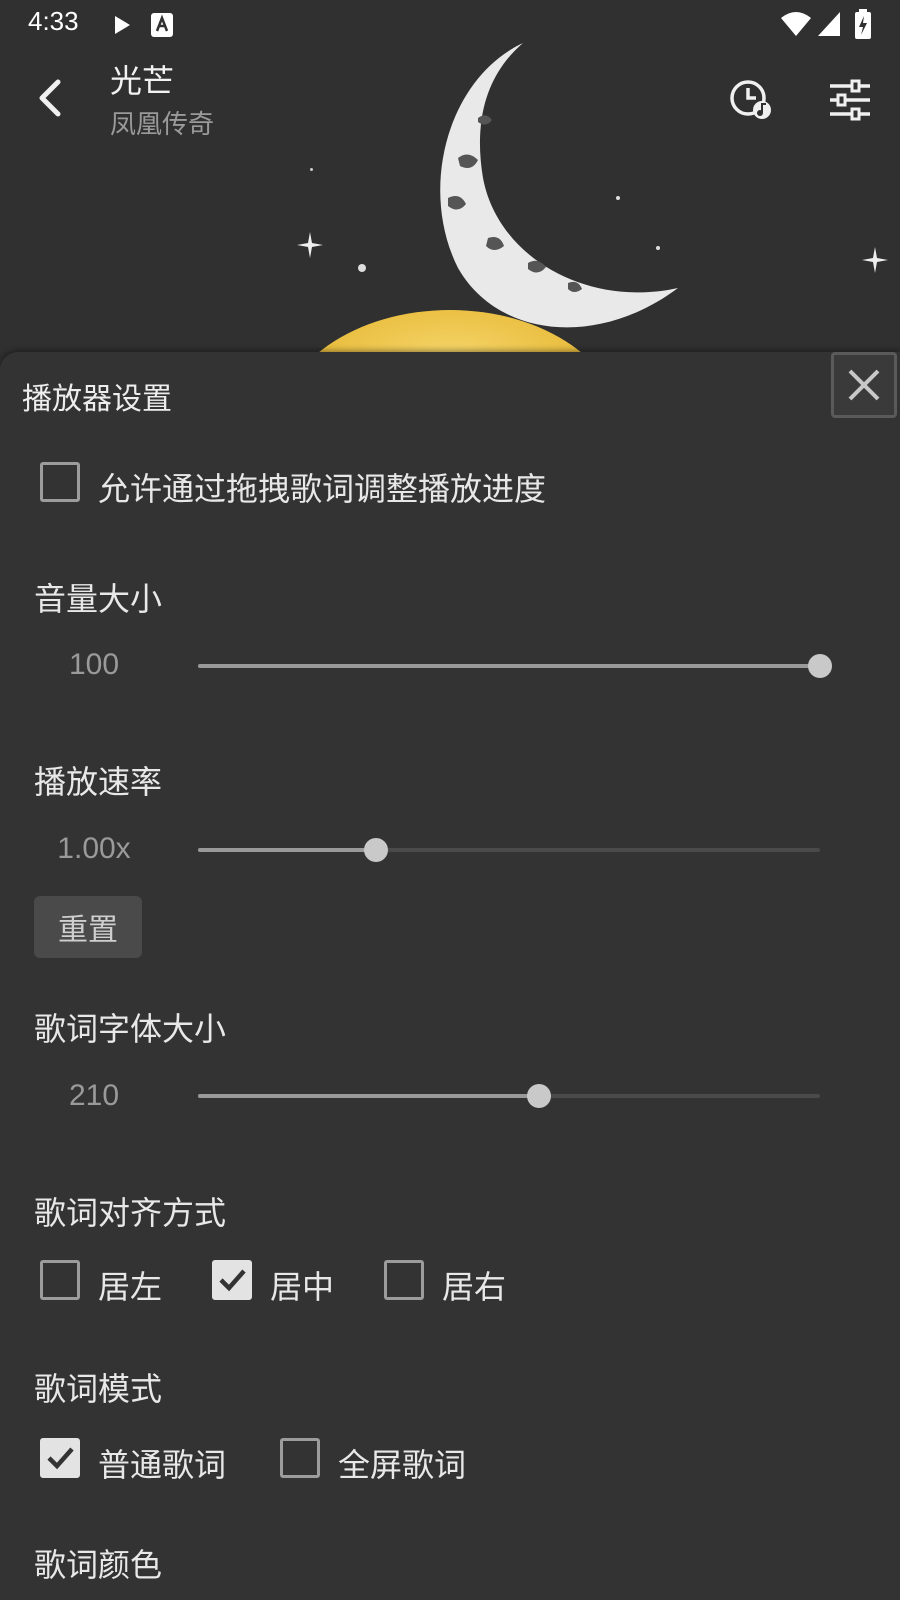 This screenshot has height=1600, width=900. What do you see at coordinates (829, 24) in the screenshot?
I see `cell-signal-icon` at bounding box center [829, 24].